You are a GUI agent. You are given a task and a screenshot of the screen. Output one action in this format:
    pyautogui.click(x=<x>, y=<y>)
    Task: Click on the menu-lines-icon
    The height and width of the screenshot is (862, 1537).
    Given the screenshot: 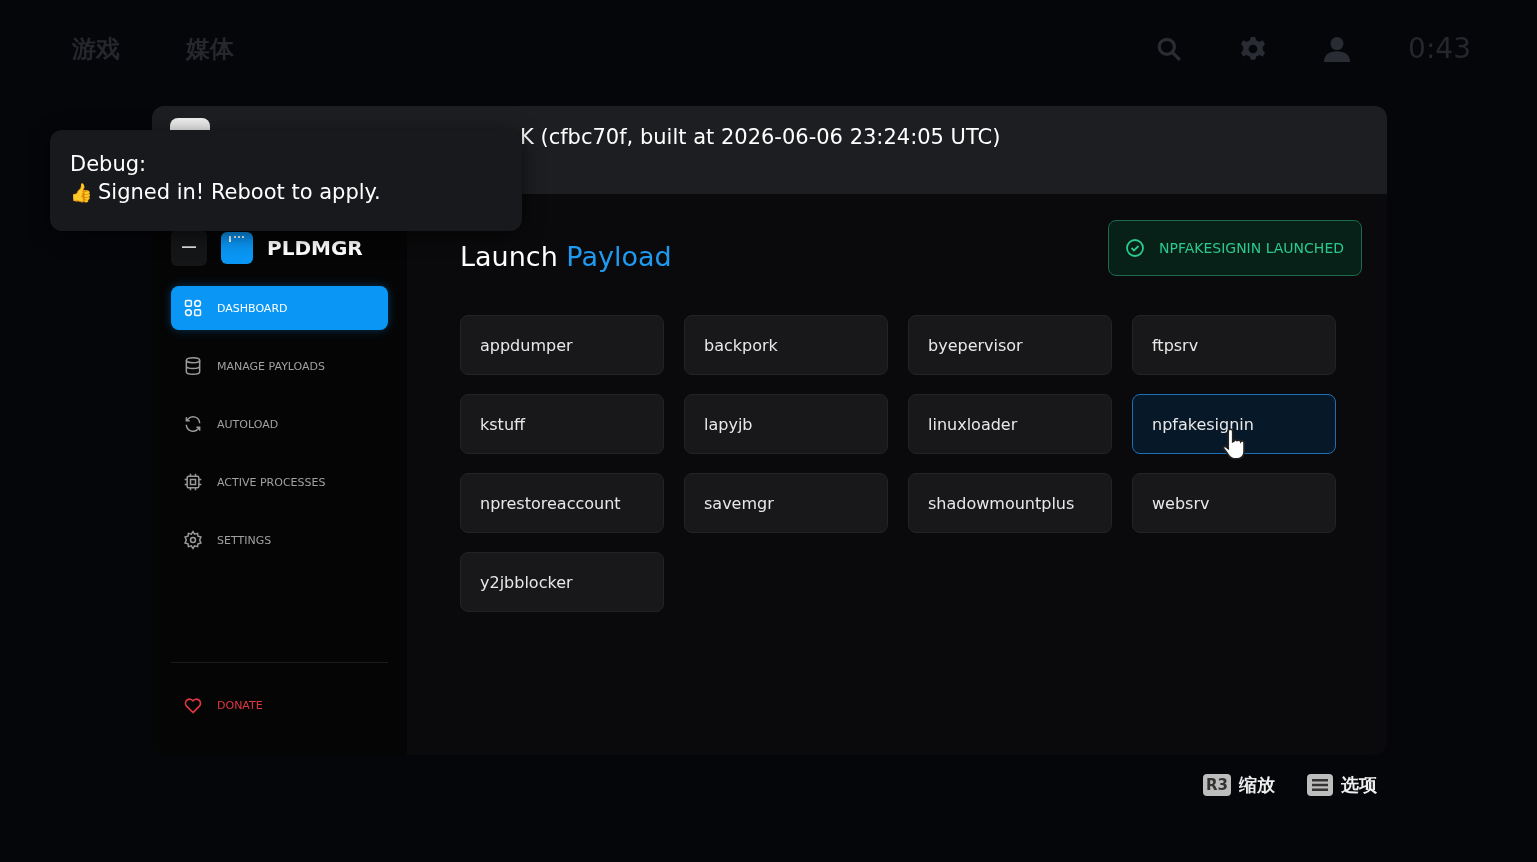 What is the action you would take?
    pyautogui.click(x=1320, y=785)
    